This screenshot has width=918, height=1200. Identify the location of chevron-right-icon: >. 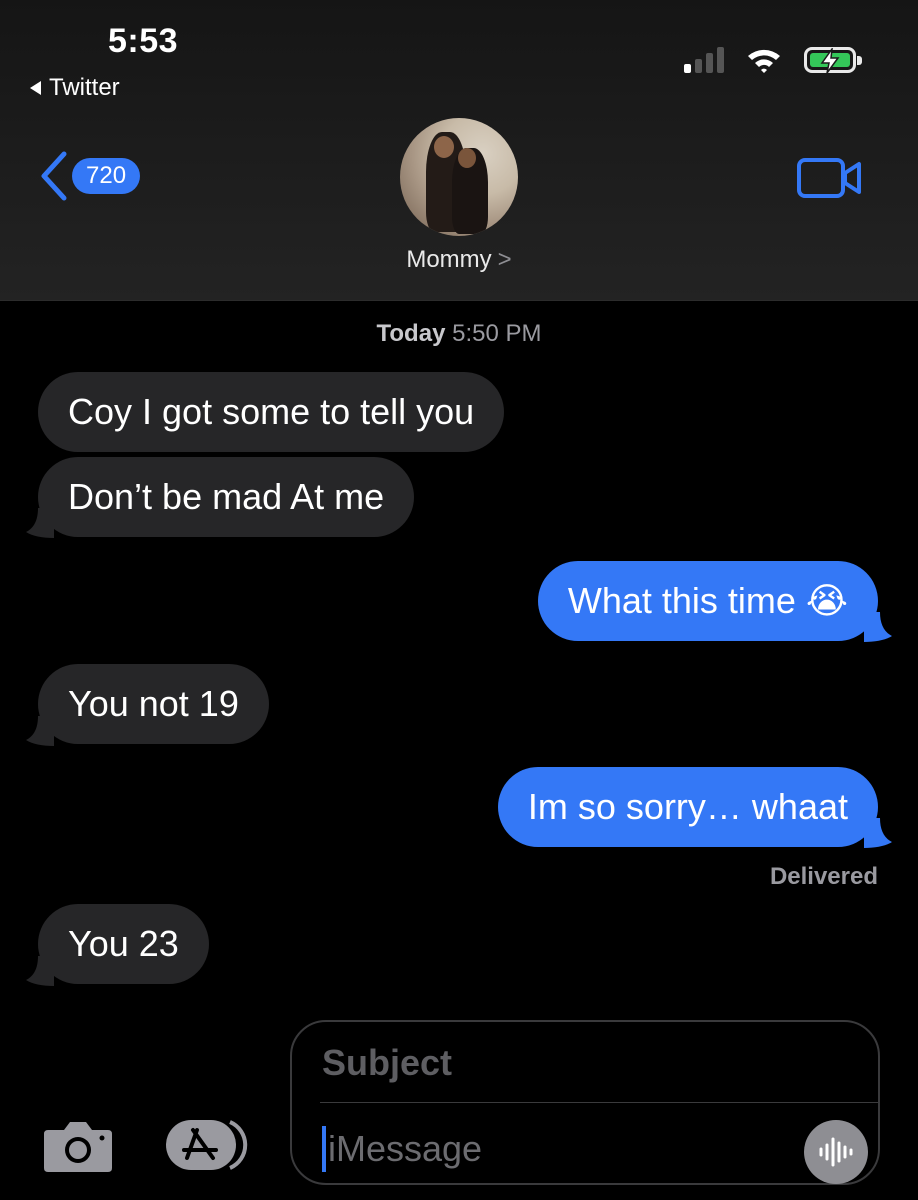
(504, 259).